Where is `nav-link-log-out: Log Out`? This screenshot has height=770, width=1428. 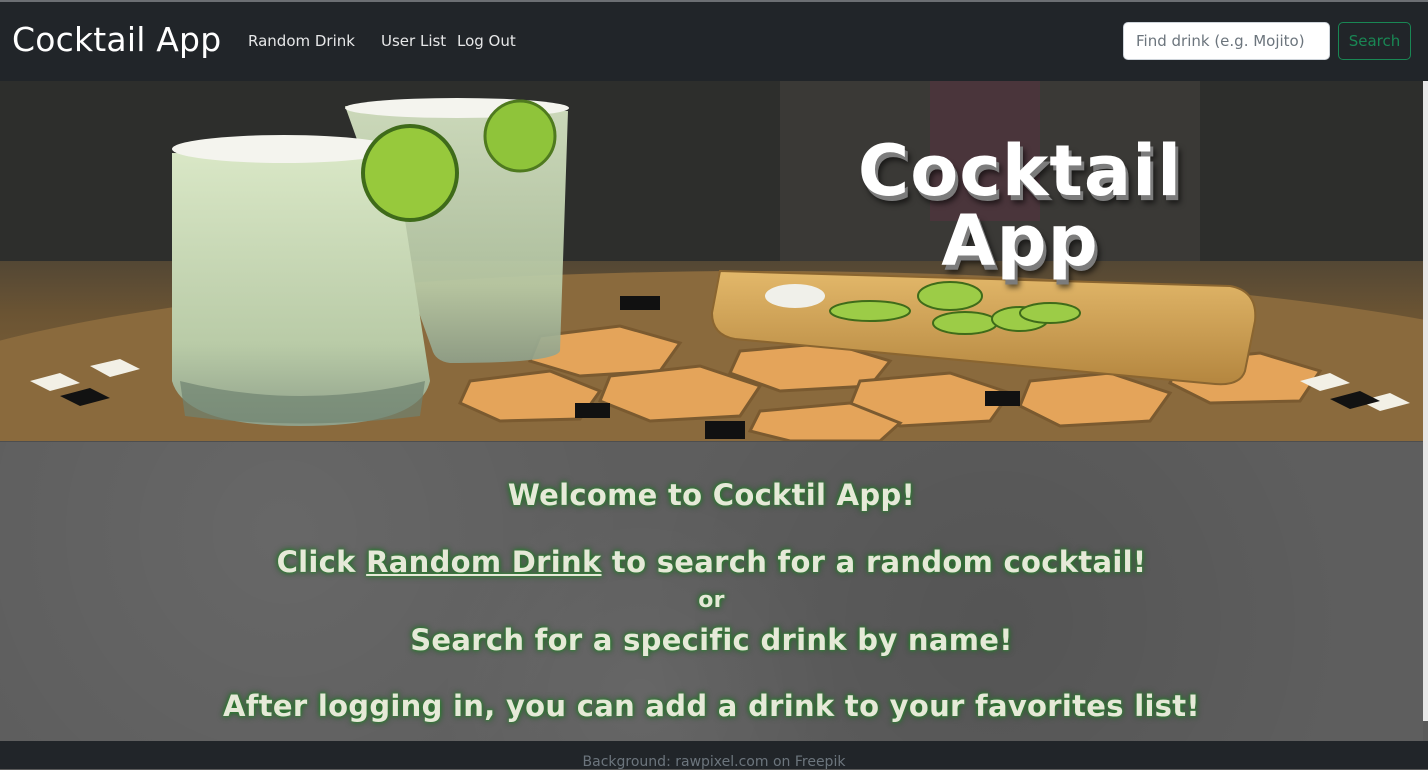
nav-link-log-out: Log Out is located at coordinates (486, 41).